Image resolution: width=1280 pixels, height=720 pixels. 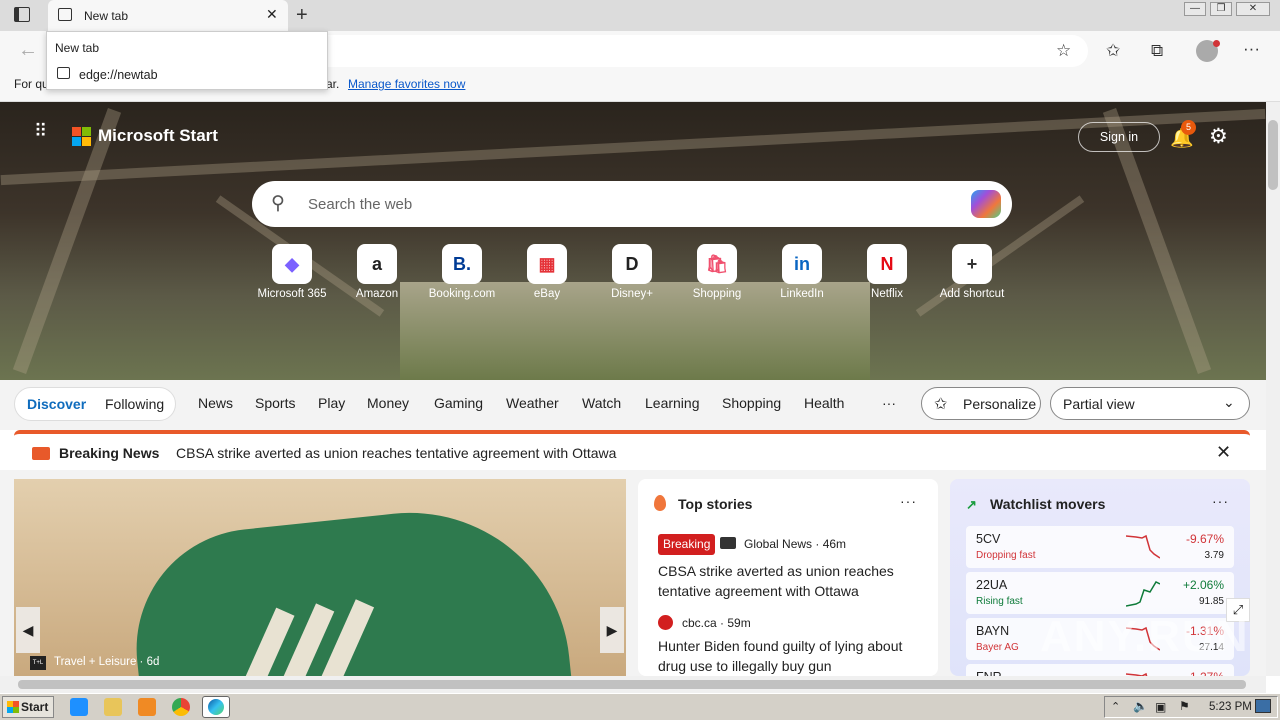 What do you see at coordinates (28, 707) in the screenshot?
I see `start-button: Start` at bounding box center [28, 707].